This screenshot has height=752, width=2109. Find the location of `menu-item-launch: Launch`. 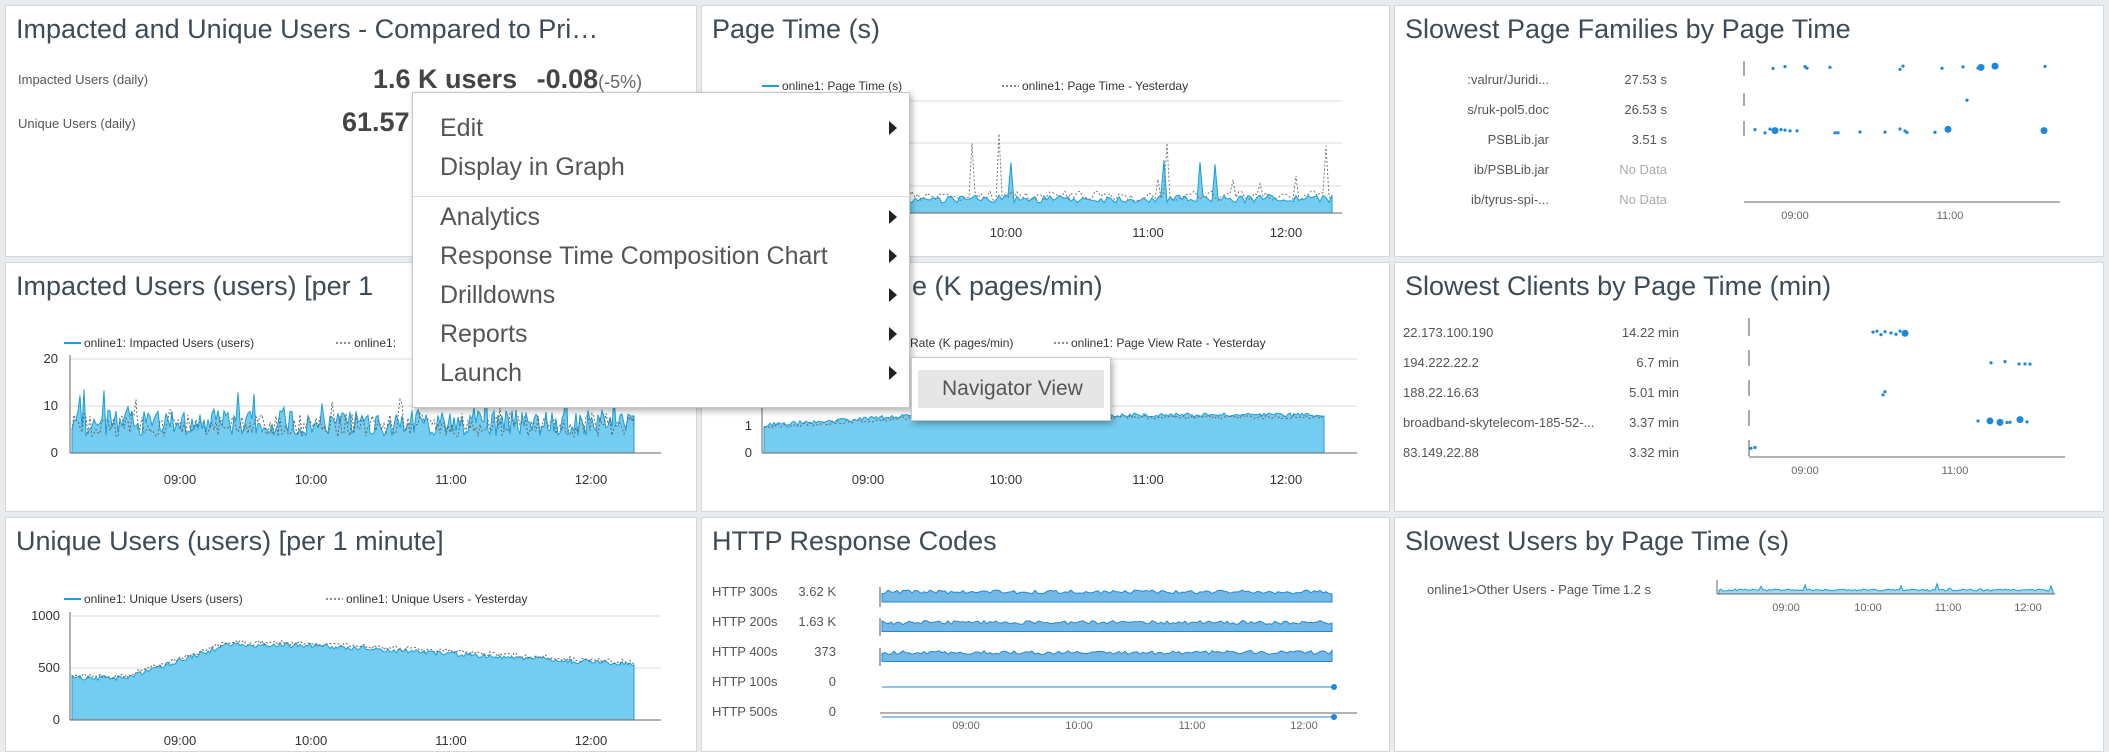

menu-item-launch: Launch is located at coordinates (674, 373).